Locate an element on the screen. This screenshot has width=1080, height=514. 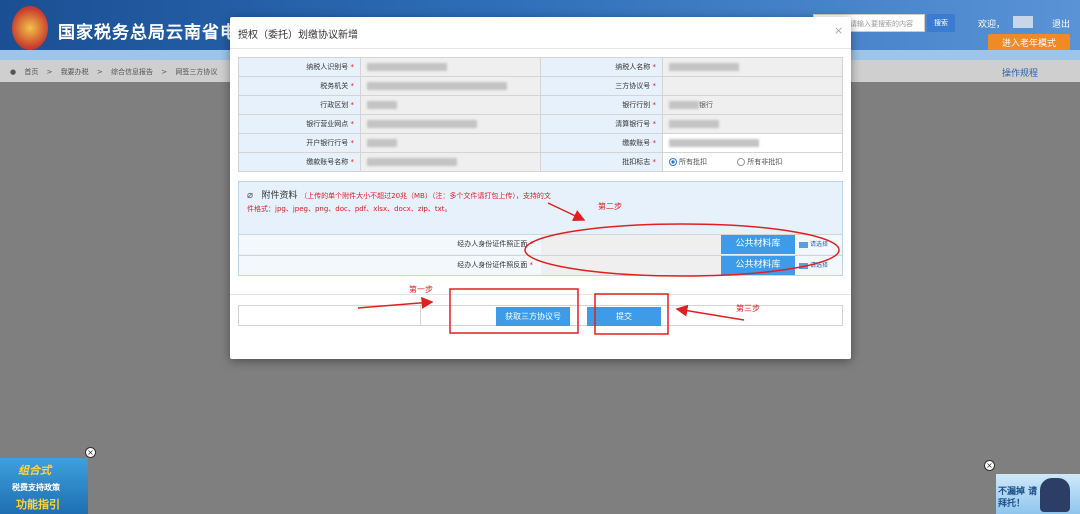
highlight-box-step3 is located at coordinates (631, 314).